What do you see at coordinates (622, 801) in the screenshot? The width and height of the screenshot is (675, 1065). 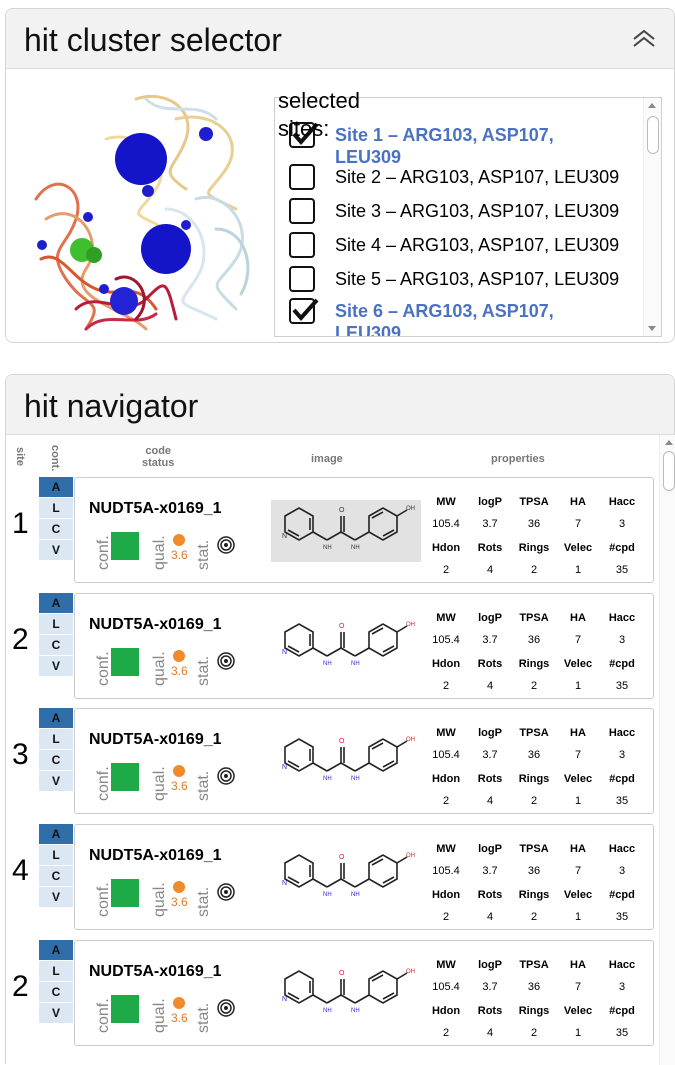 I see `prop-value: 35` at bounding box center [622, 801].